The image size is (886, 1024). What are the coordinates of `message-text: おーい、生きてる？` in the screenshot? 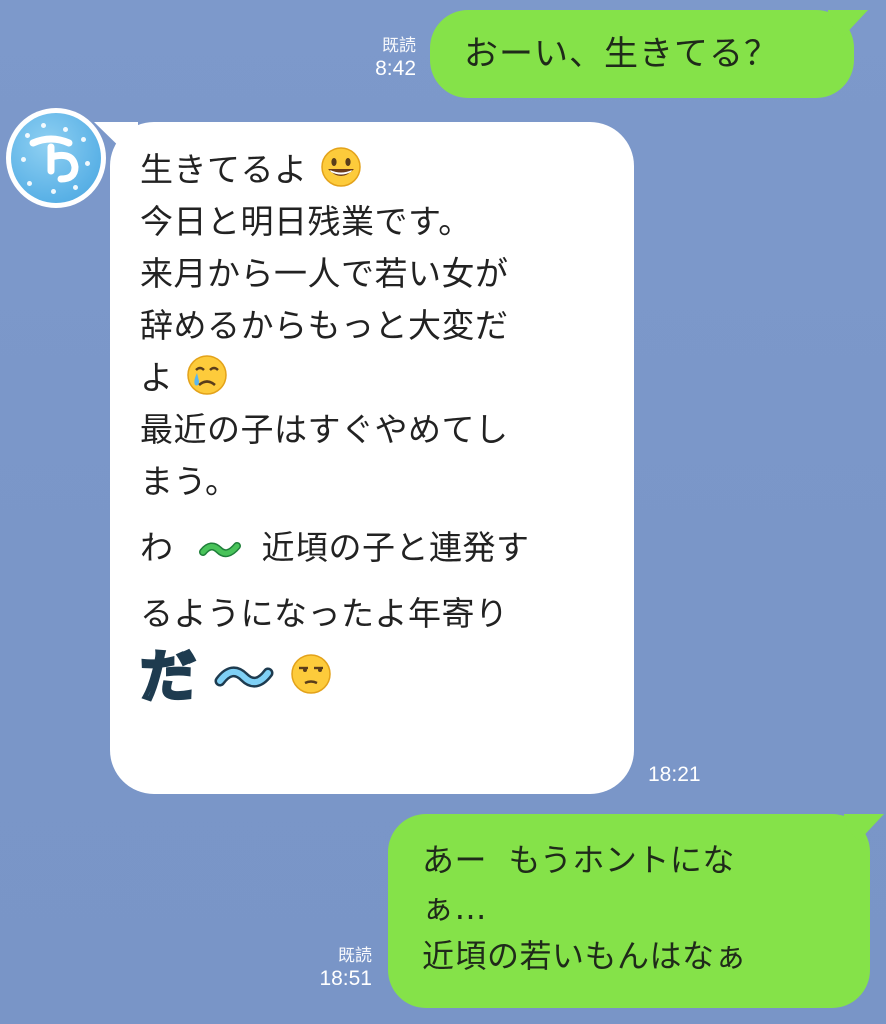 It's located at (621, 54).